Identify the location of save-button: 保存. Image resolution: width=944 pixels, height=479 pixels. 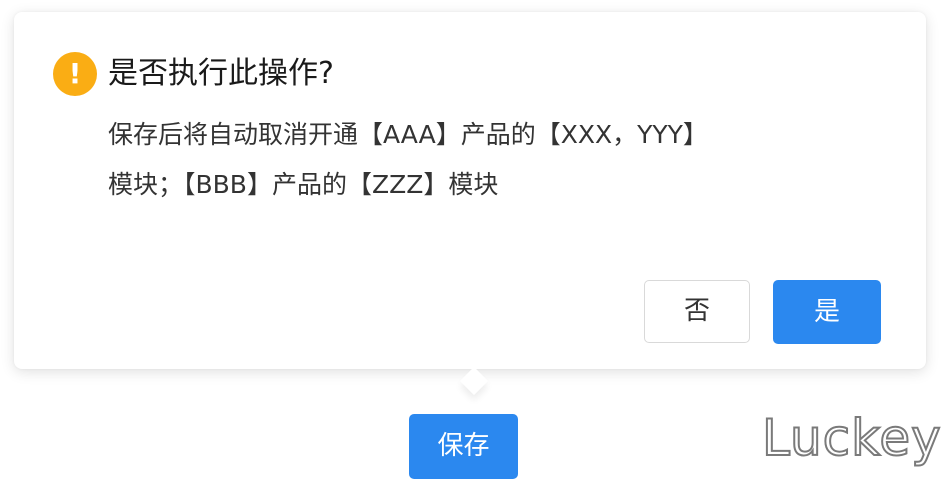
(463, 446).